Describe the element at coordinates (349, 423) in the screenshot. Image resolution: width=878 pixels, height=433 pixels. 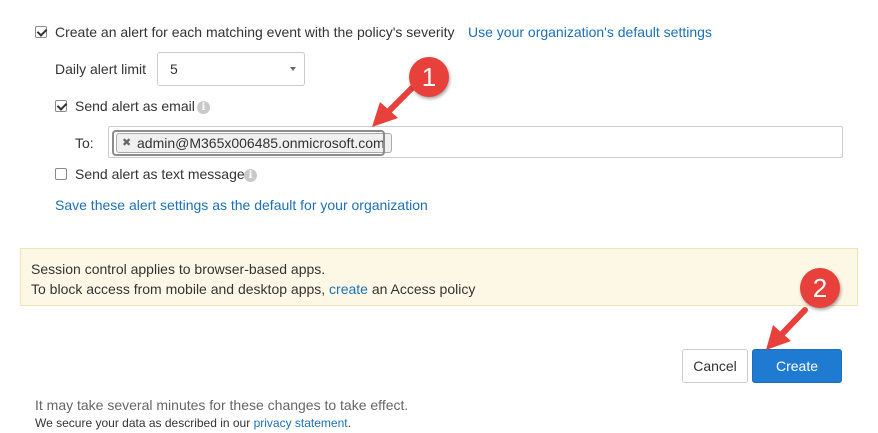
I see `privacy-suffix: .` at that location.